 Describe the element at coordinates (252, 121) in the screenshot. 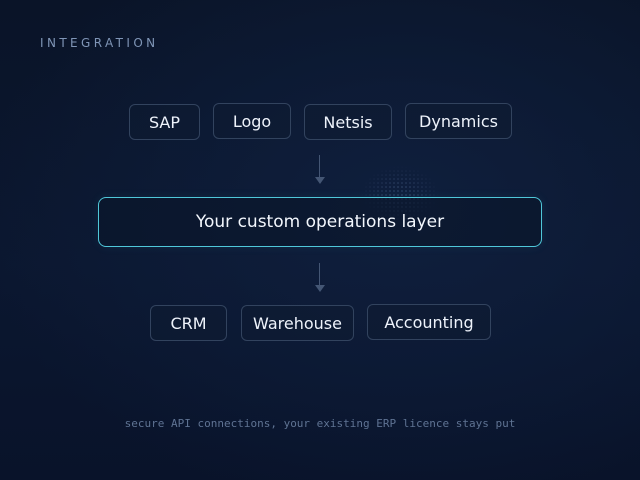

I see `source-chip-logo: Logo` at that location.